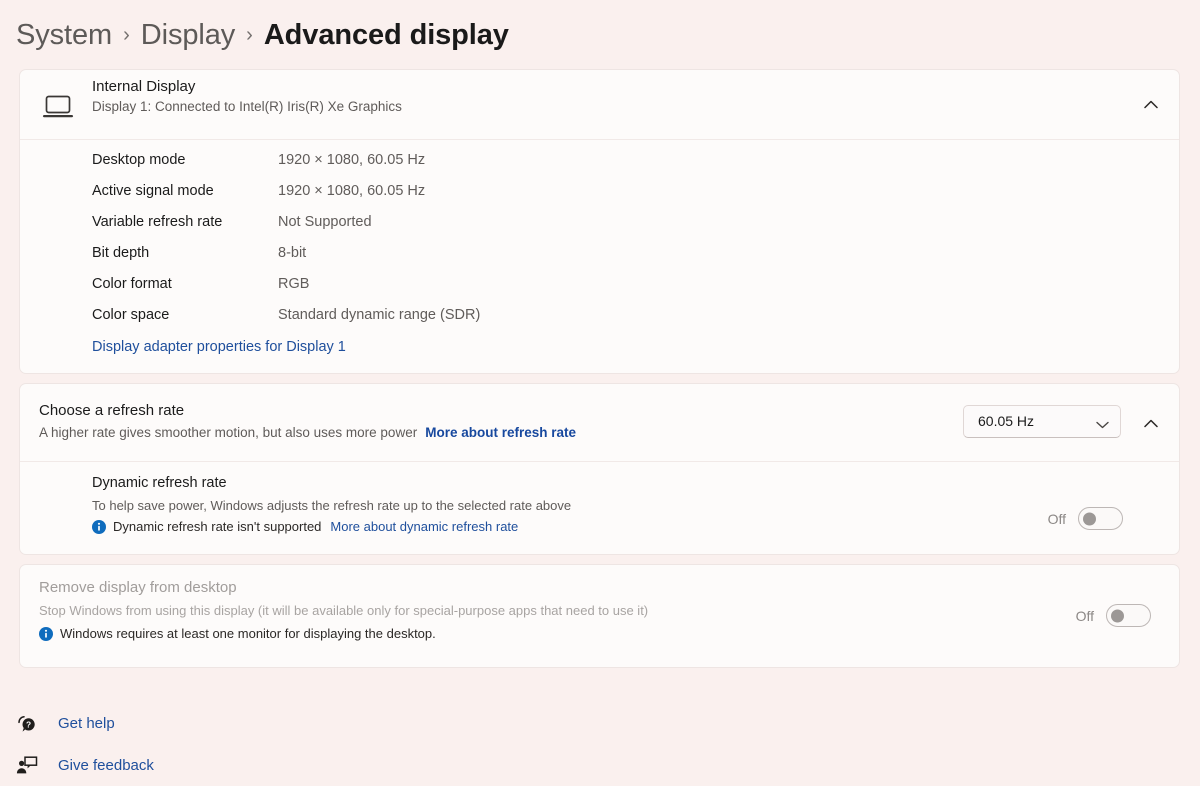 This screenshot has height=786, width=1200. Describe the element at coordinates (294, 284) in the screenshot. I see `detail-value: RGB` at that location.